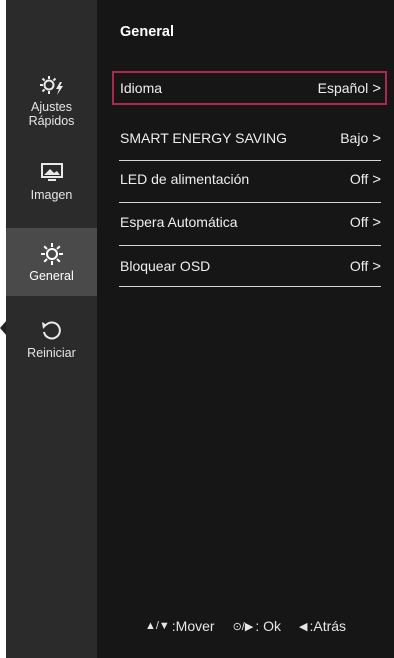 The image size is (394, 658). I want to click on joystick-ok-icon: ⊙/▶, so click(243, 626).